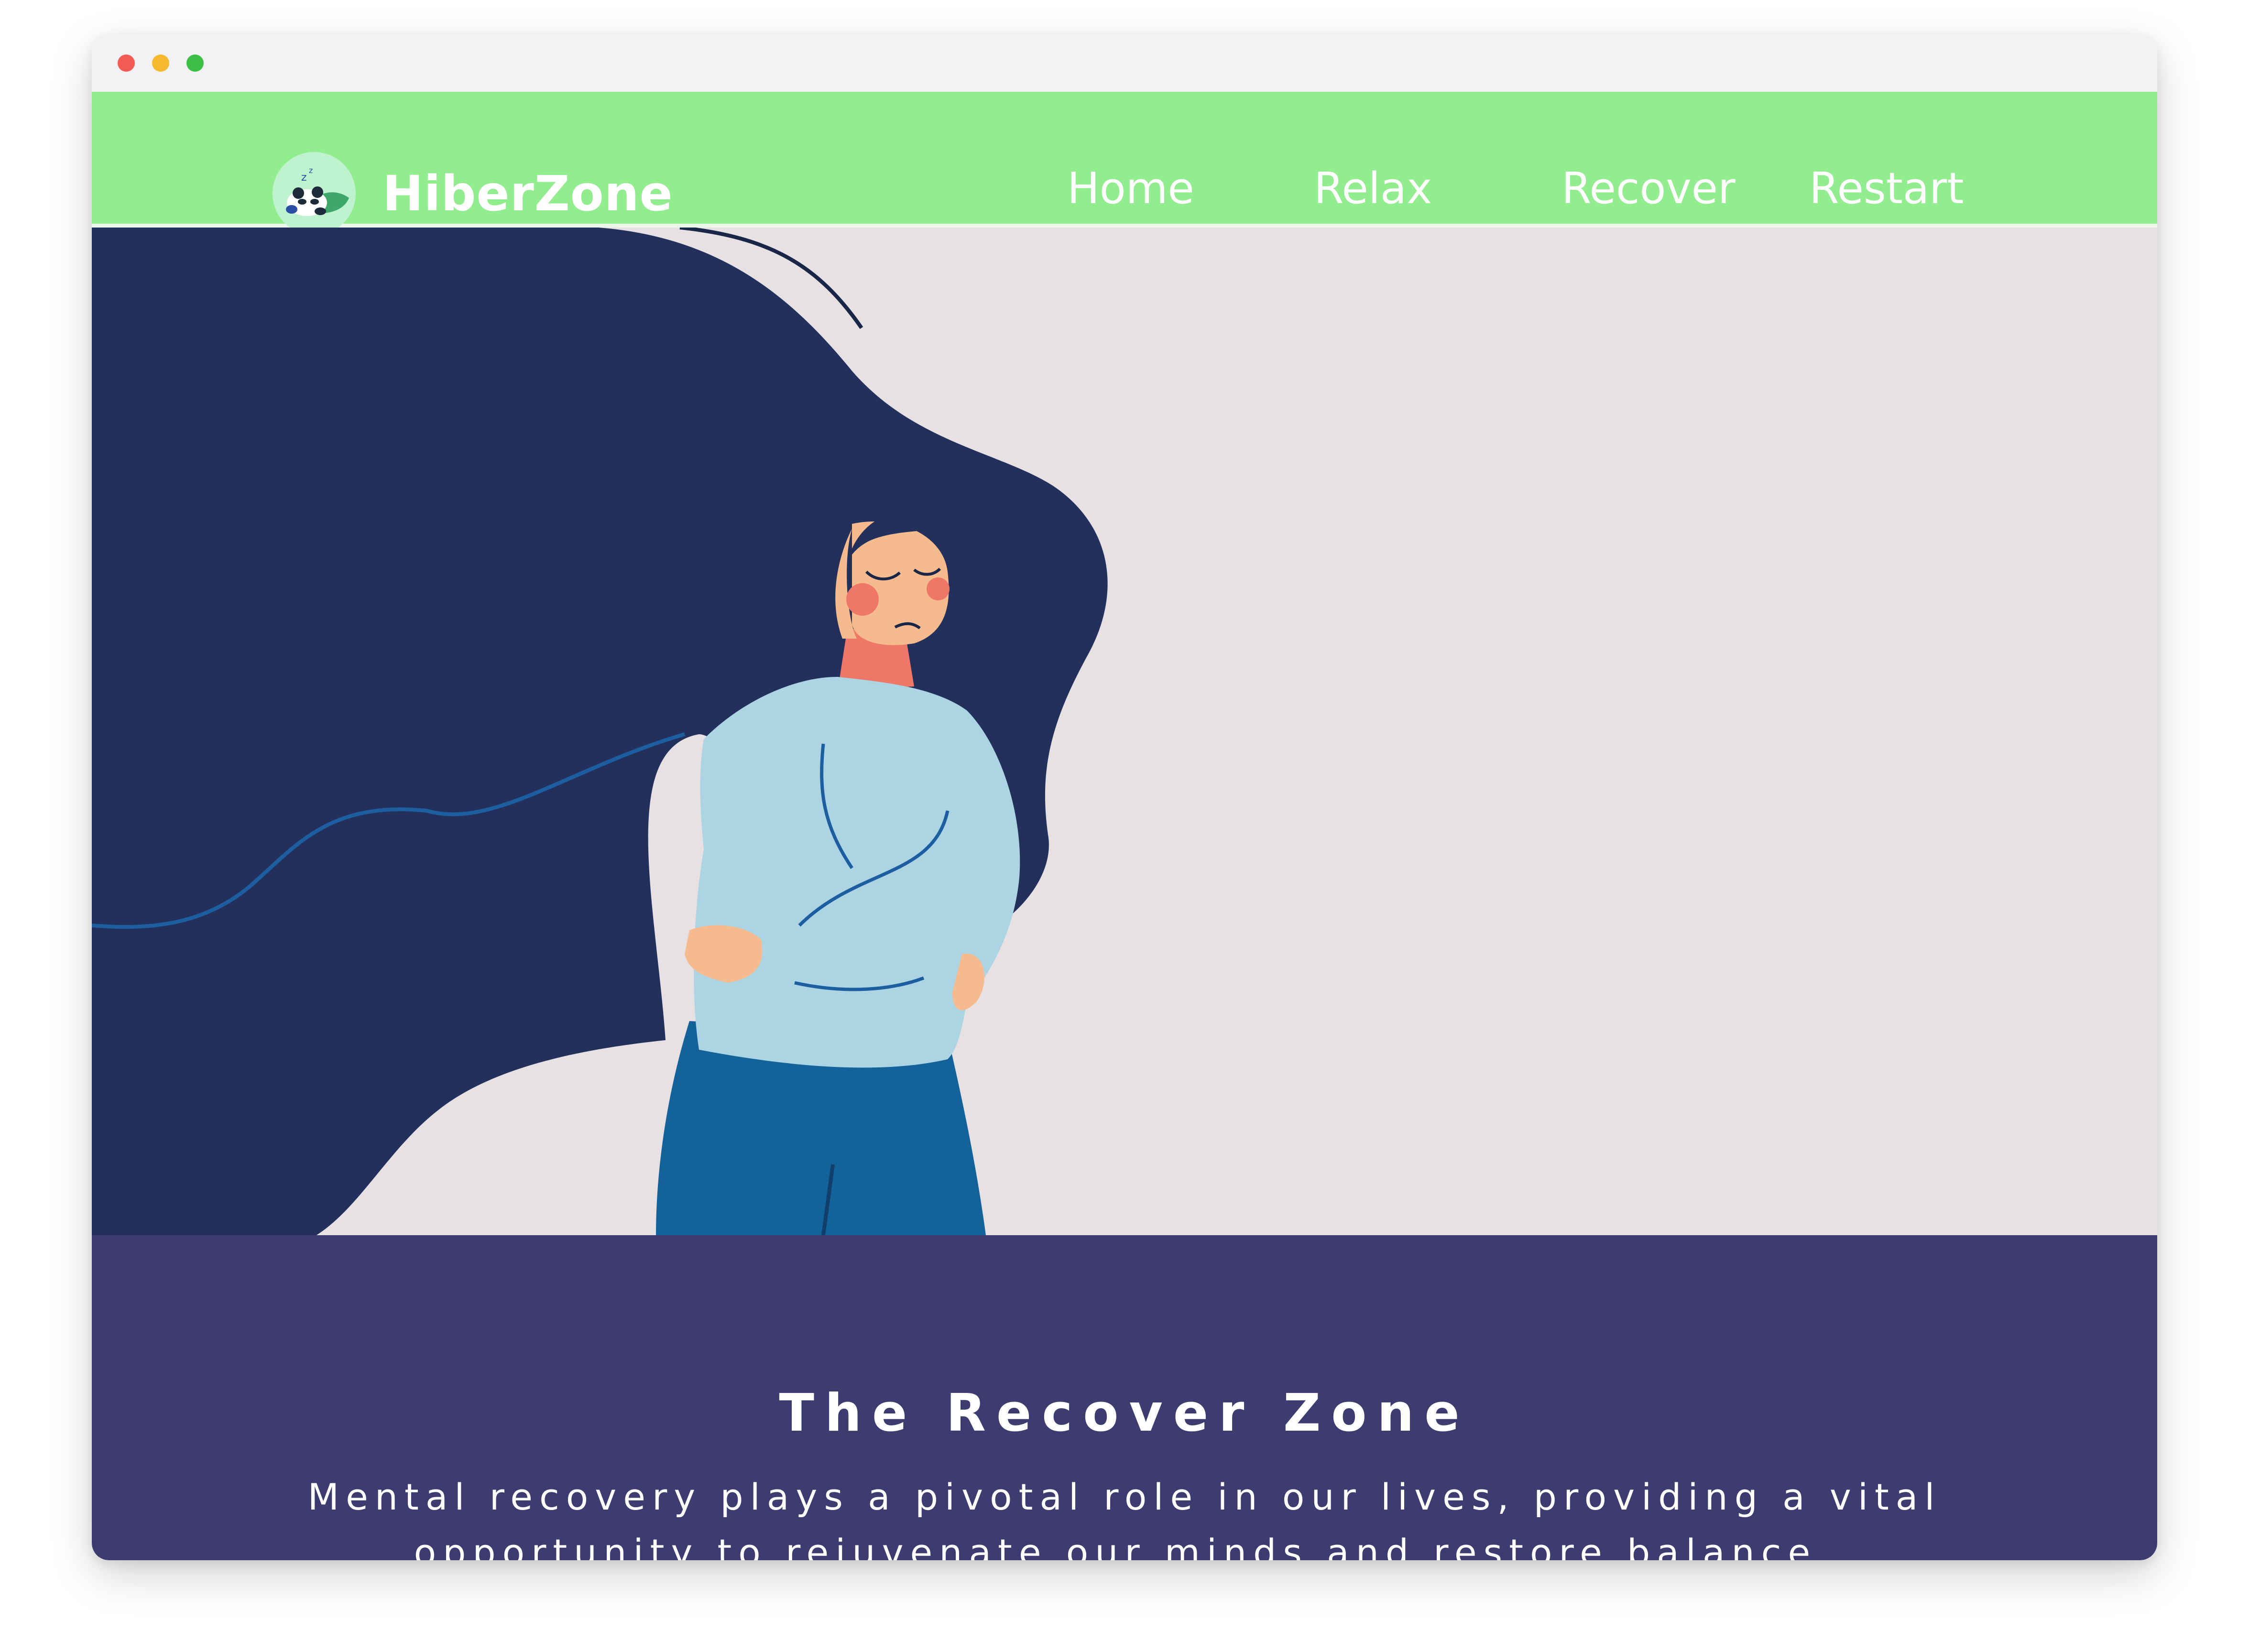 This screenshot has width=2249, height=1652. What do you see at coordinates (314, 193) in the screenshot?
I see `sleeping-panda-icon: z z` at bounding box center [314, 193].